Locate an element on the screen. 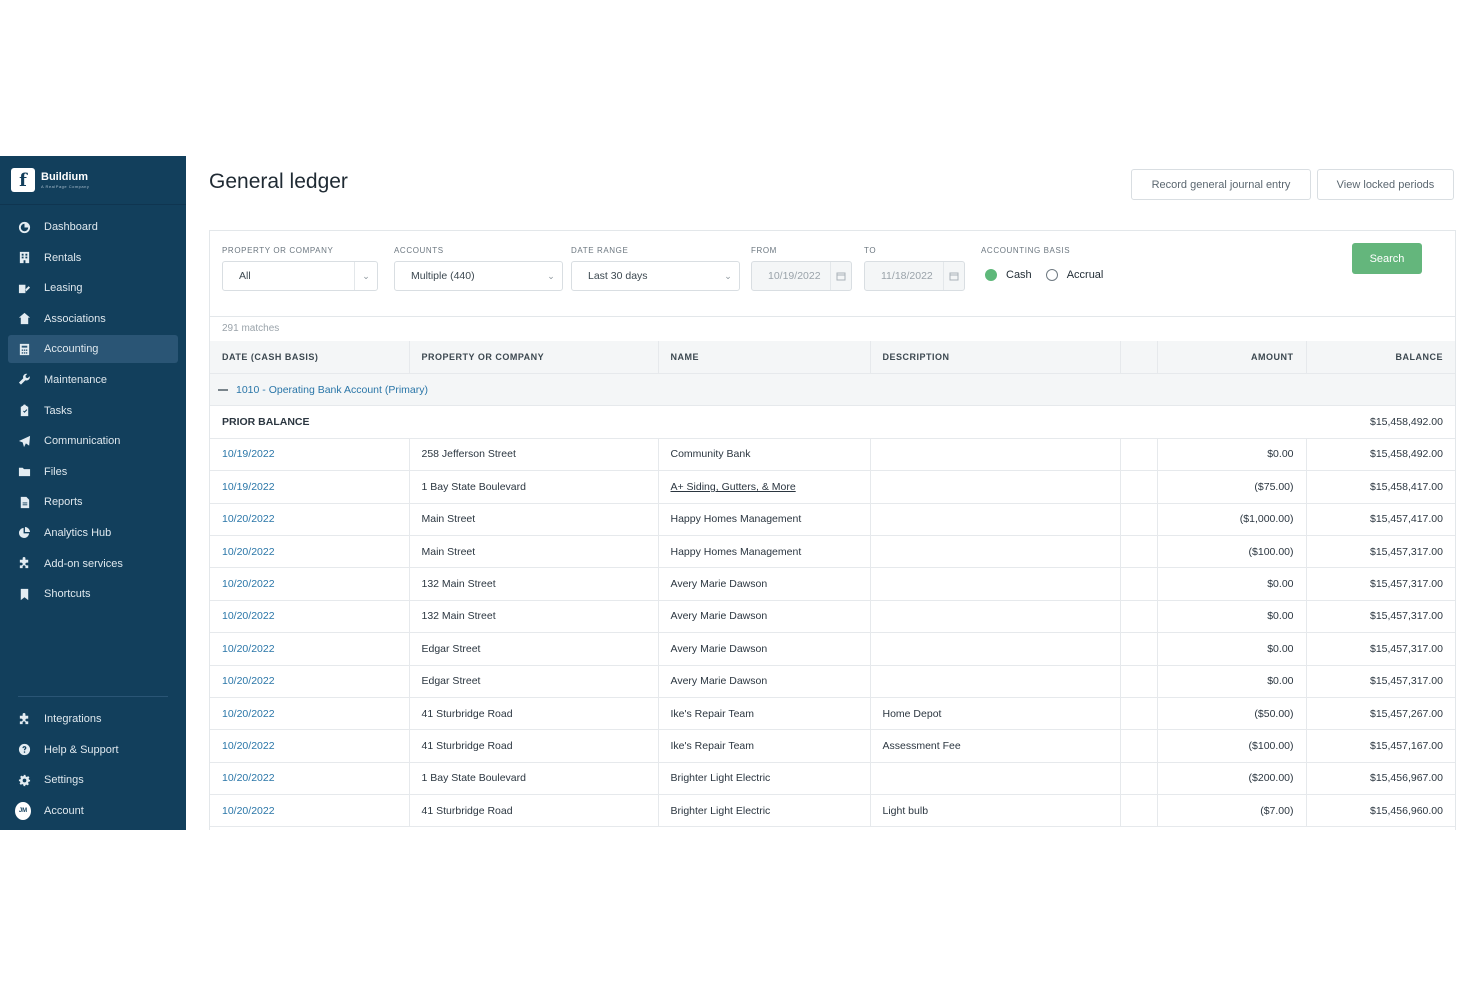 Image resolution: width=1480 pixels, height=987 pixels. cash-radio is located at coordinates (991, 275).